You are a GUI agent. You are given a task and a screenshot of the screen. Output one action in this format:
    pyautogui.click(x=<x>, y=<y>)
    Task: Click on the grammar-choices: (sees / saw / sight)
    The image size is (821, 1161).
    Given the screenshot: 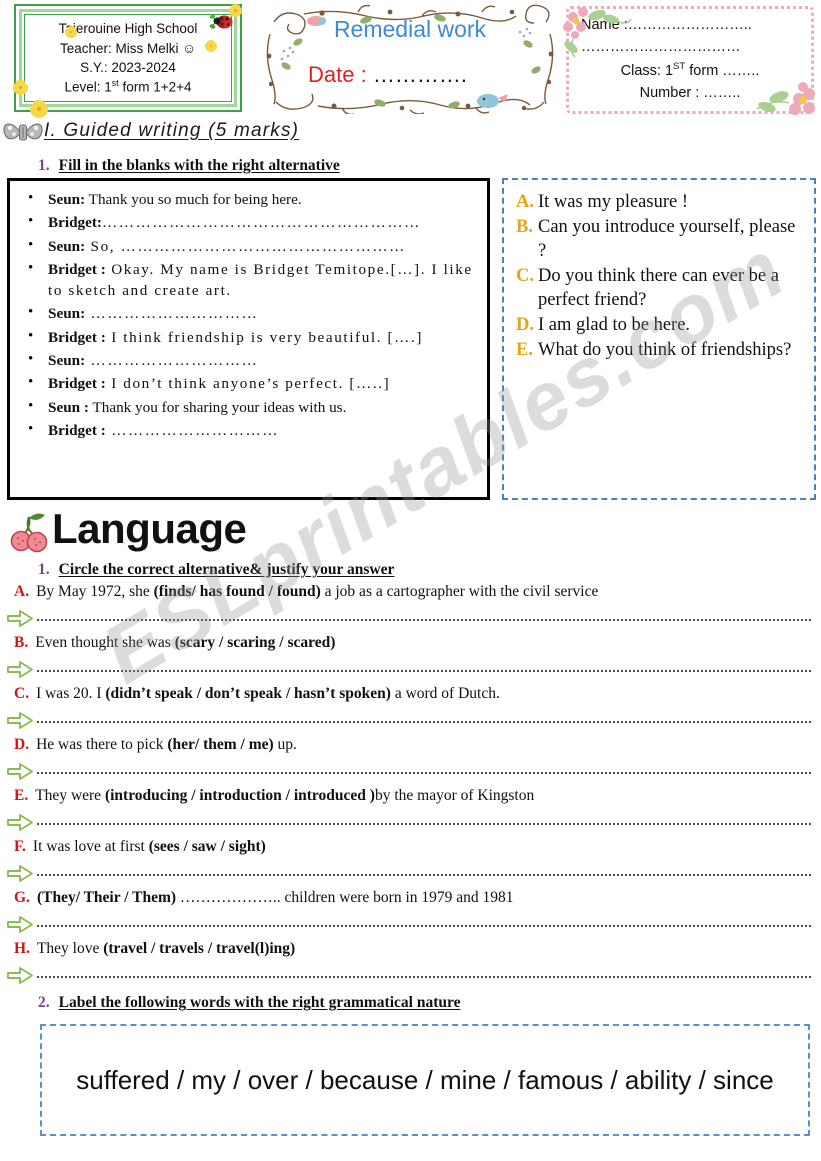 What is the action you would take?
    pyautogui.click(x=207, y=846)
    